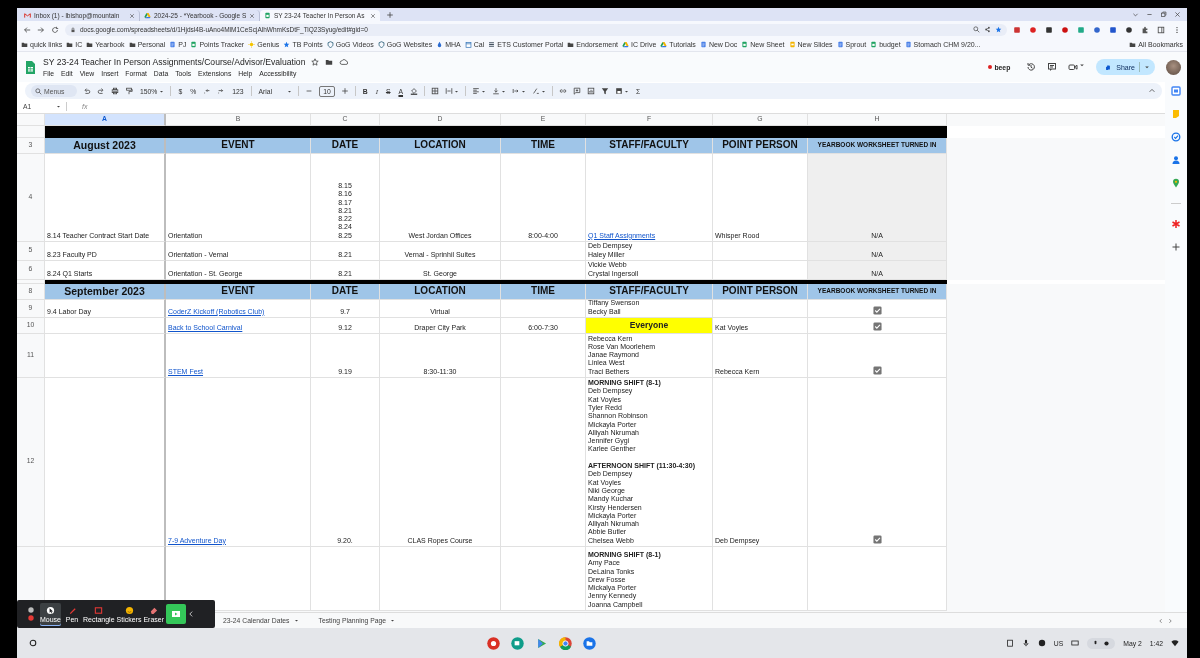  I want to click on meet-icon, so click(517, 643).